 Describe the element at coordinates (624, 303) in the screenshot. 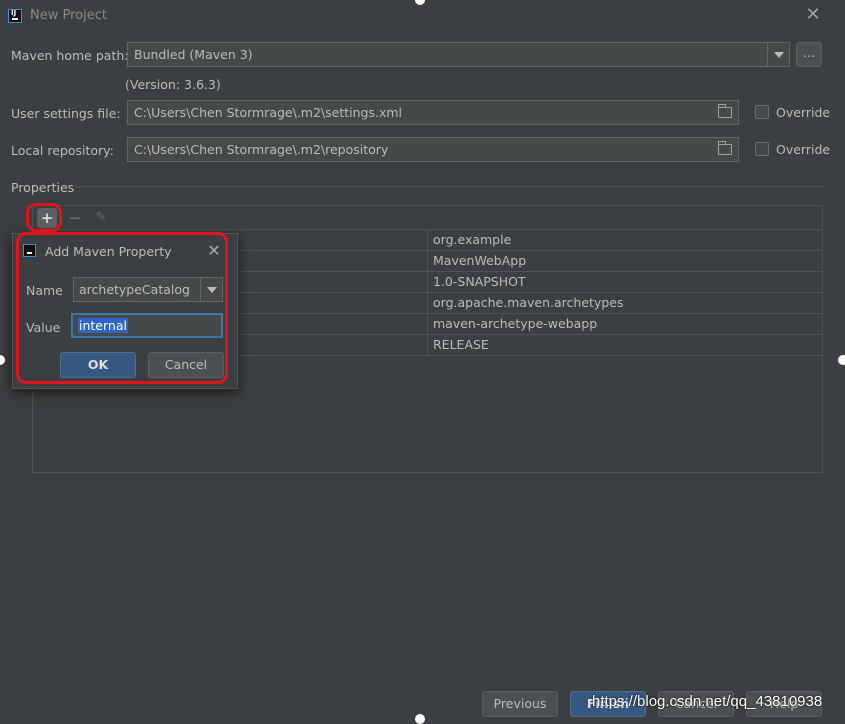

I see `property-value: org.apache.maven.archetypes` at that location.